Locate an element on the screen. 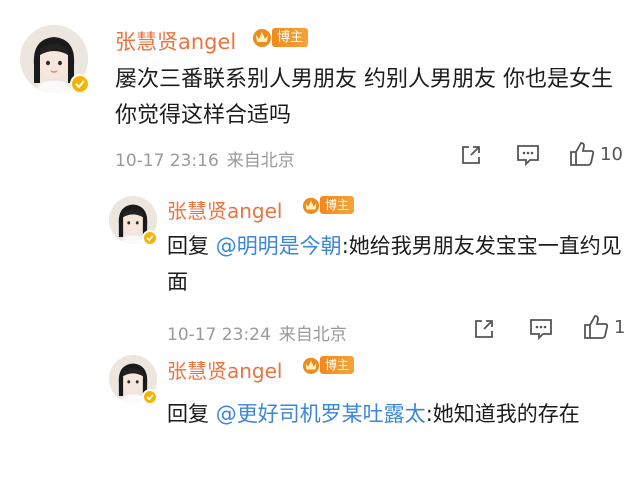 This screenshot has width=640, height=482. like-count: 1 is located at coordinates (620, 327).